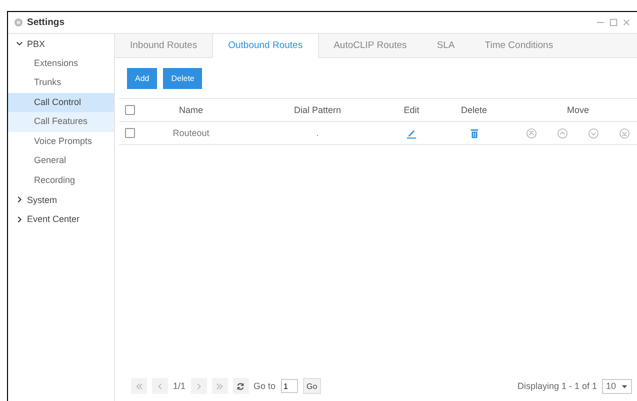 This screenshot has height=401, width=637. I want to click on column-header: Dial Pattern, so click(317, 110).